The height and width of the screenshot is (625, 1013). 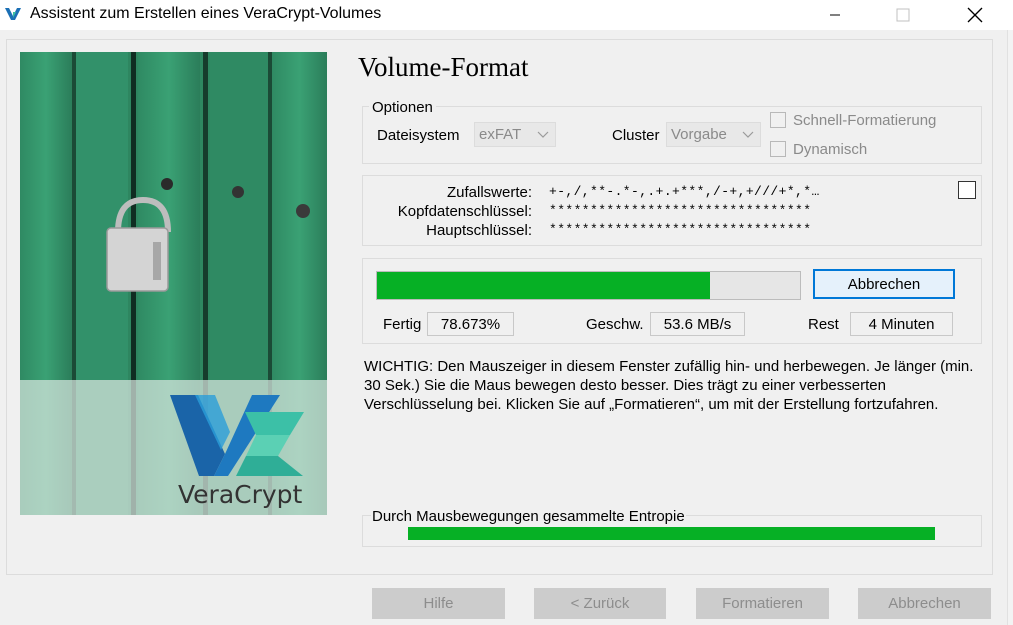 I want to click on dynamic-label: Dynamisch, so click(x=830, y=149).